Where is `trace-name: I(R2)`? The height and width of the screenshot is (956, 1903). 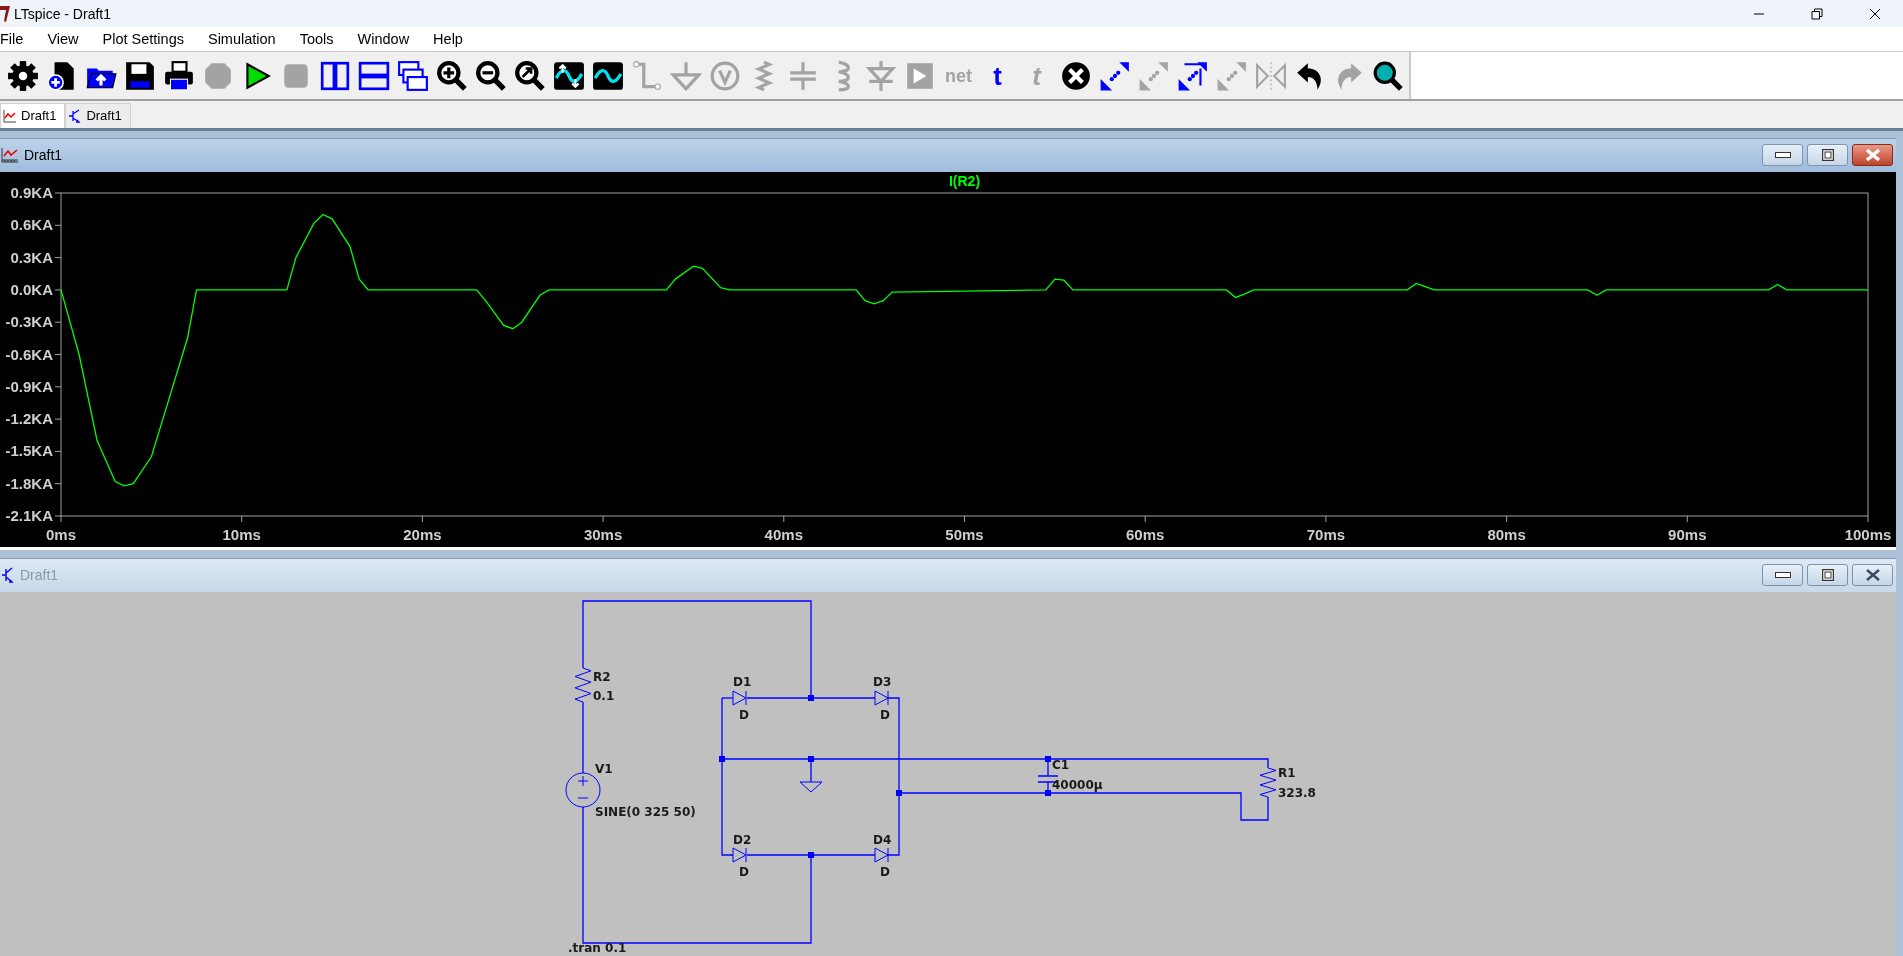 trace-name: I(R2) is located at coordinates (964, 181).